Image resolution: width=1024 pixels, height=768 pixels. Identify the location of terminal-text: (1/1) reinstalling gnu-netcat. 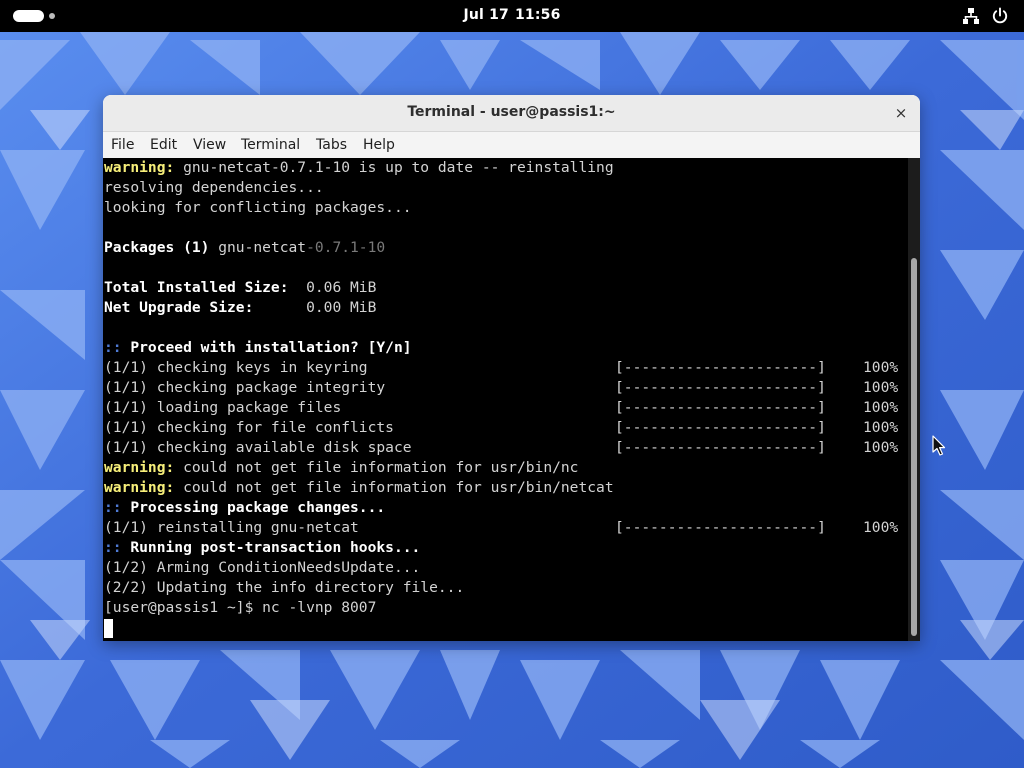
(231, 527).